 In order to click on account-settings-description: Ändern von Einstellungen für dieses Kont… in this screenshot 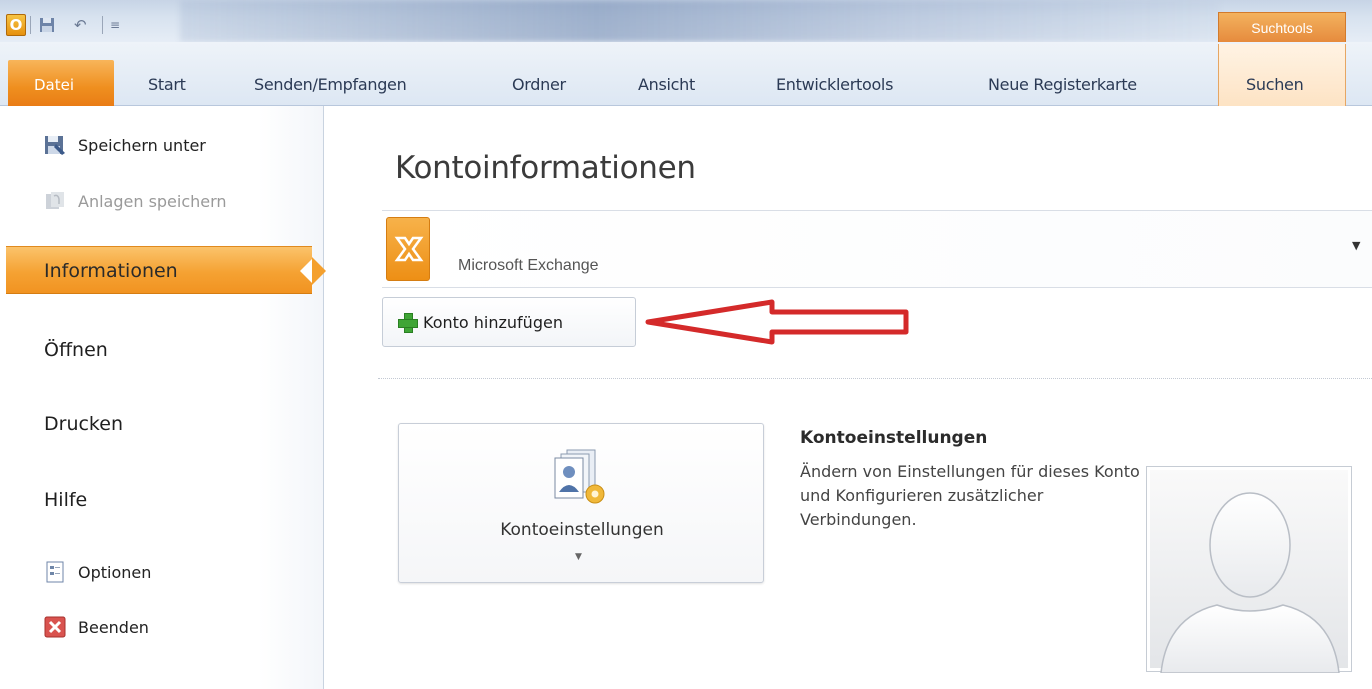, I will do `click(970, 495)`.